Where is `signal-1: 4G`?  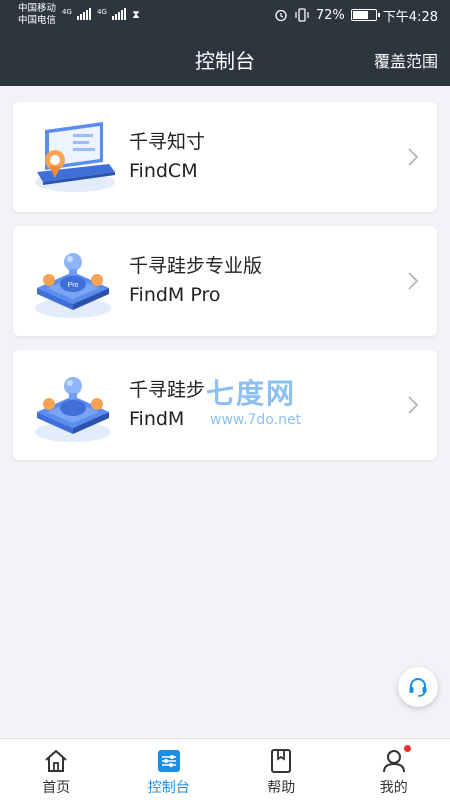
signal-1: 4G is located at coordinates (77, 15).